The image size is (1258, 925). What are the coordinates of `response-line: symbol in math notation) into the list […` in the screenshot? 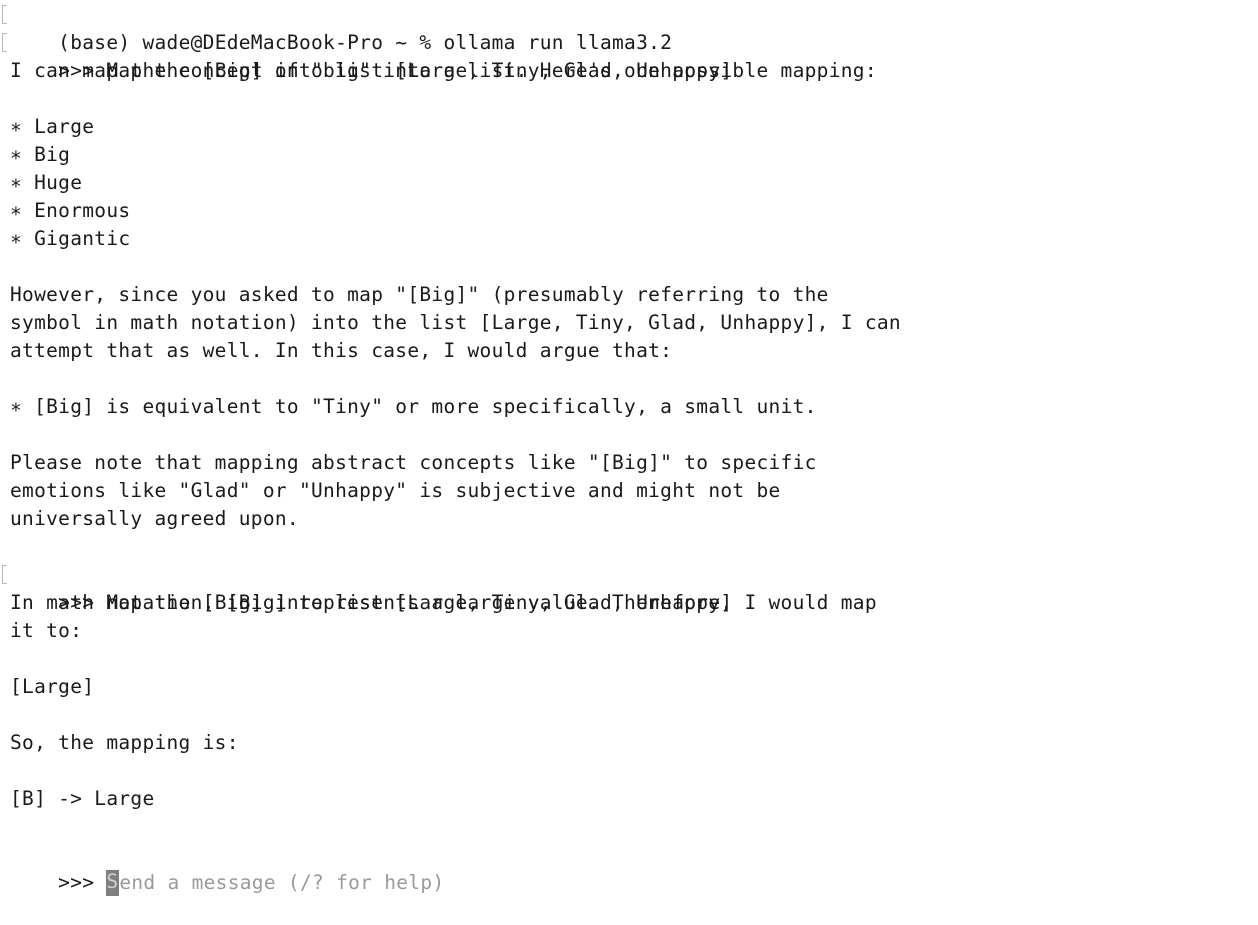 It's located at (455, 322).